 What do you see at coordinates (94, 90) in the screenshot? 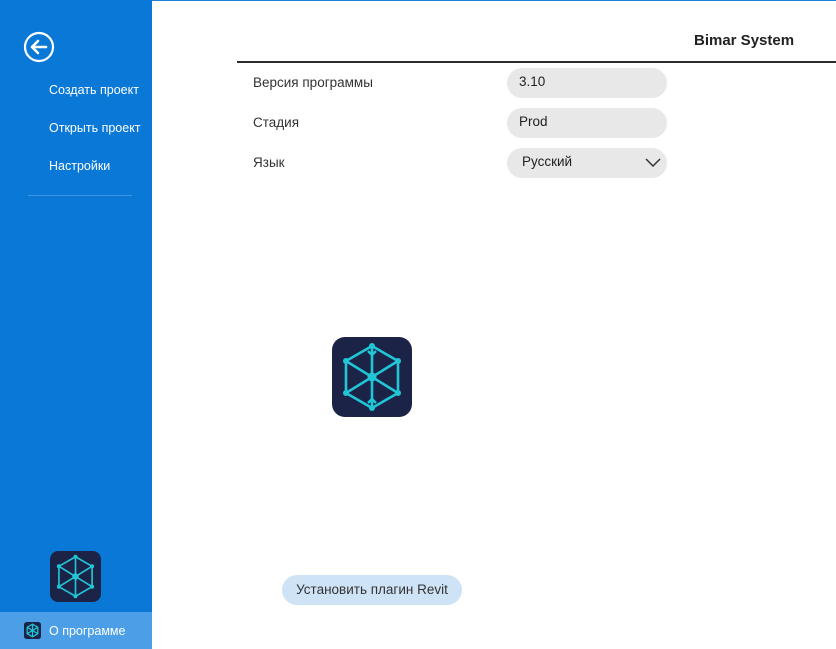
I see `sidebar-item-create-project: Создать проект` at bounding box center [94, 90].